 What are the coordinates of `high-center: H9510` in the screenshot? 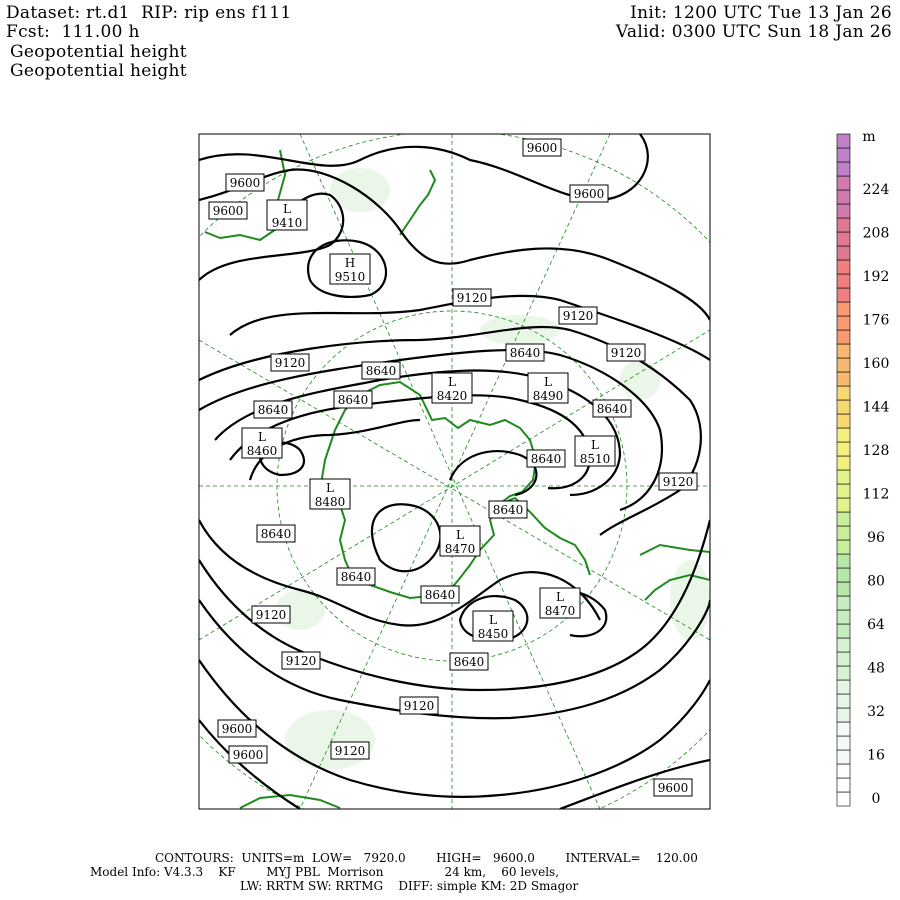 It's located at (350, 269).